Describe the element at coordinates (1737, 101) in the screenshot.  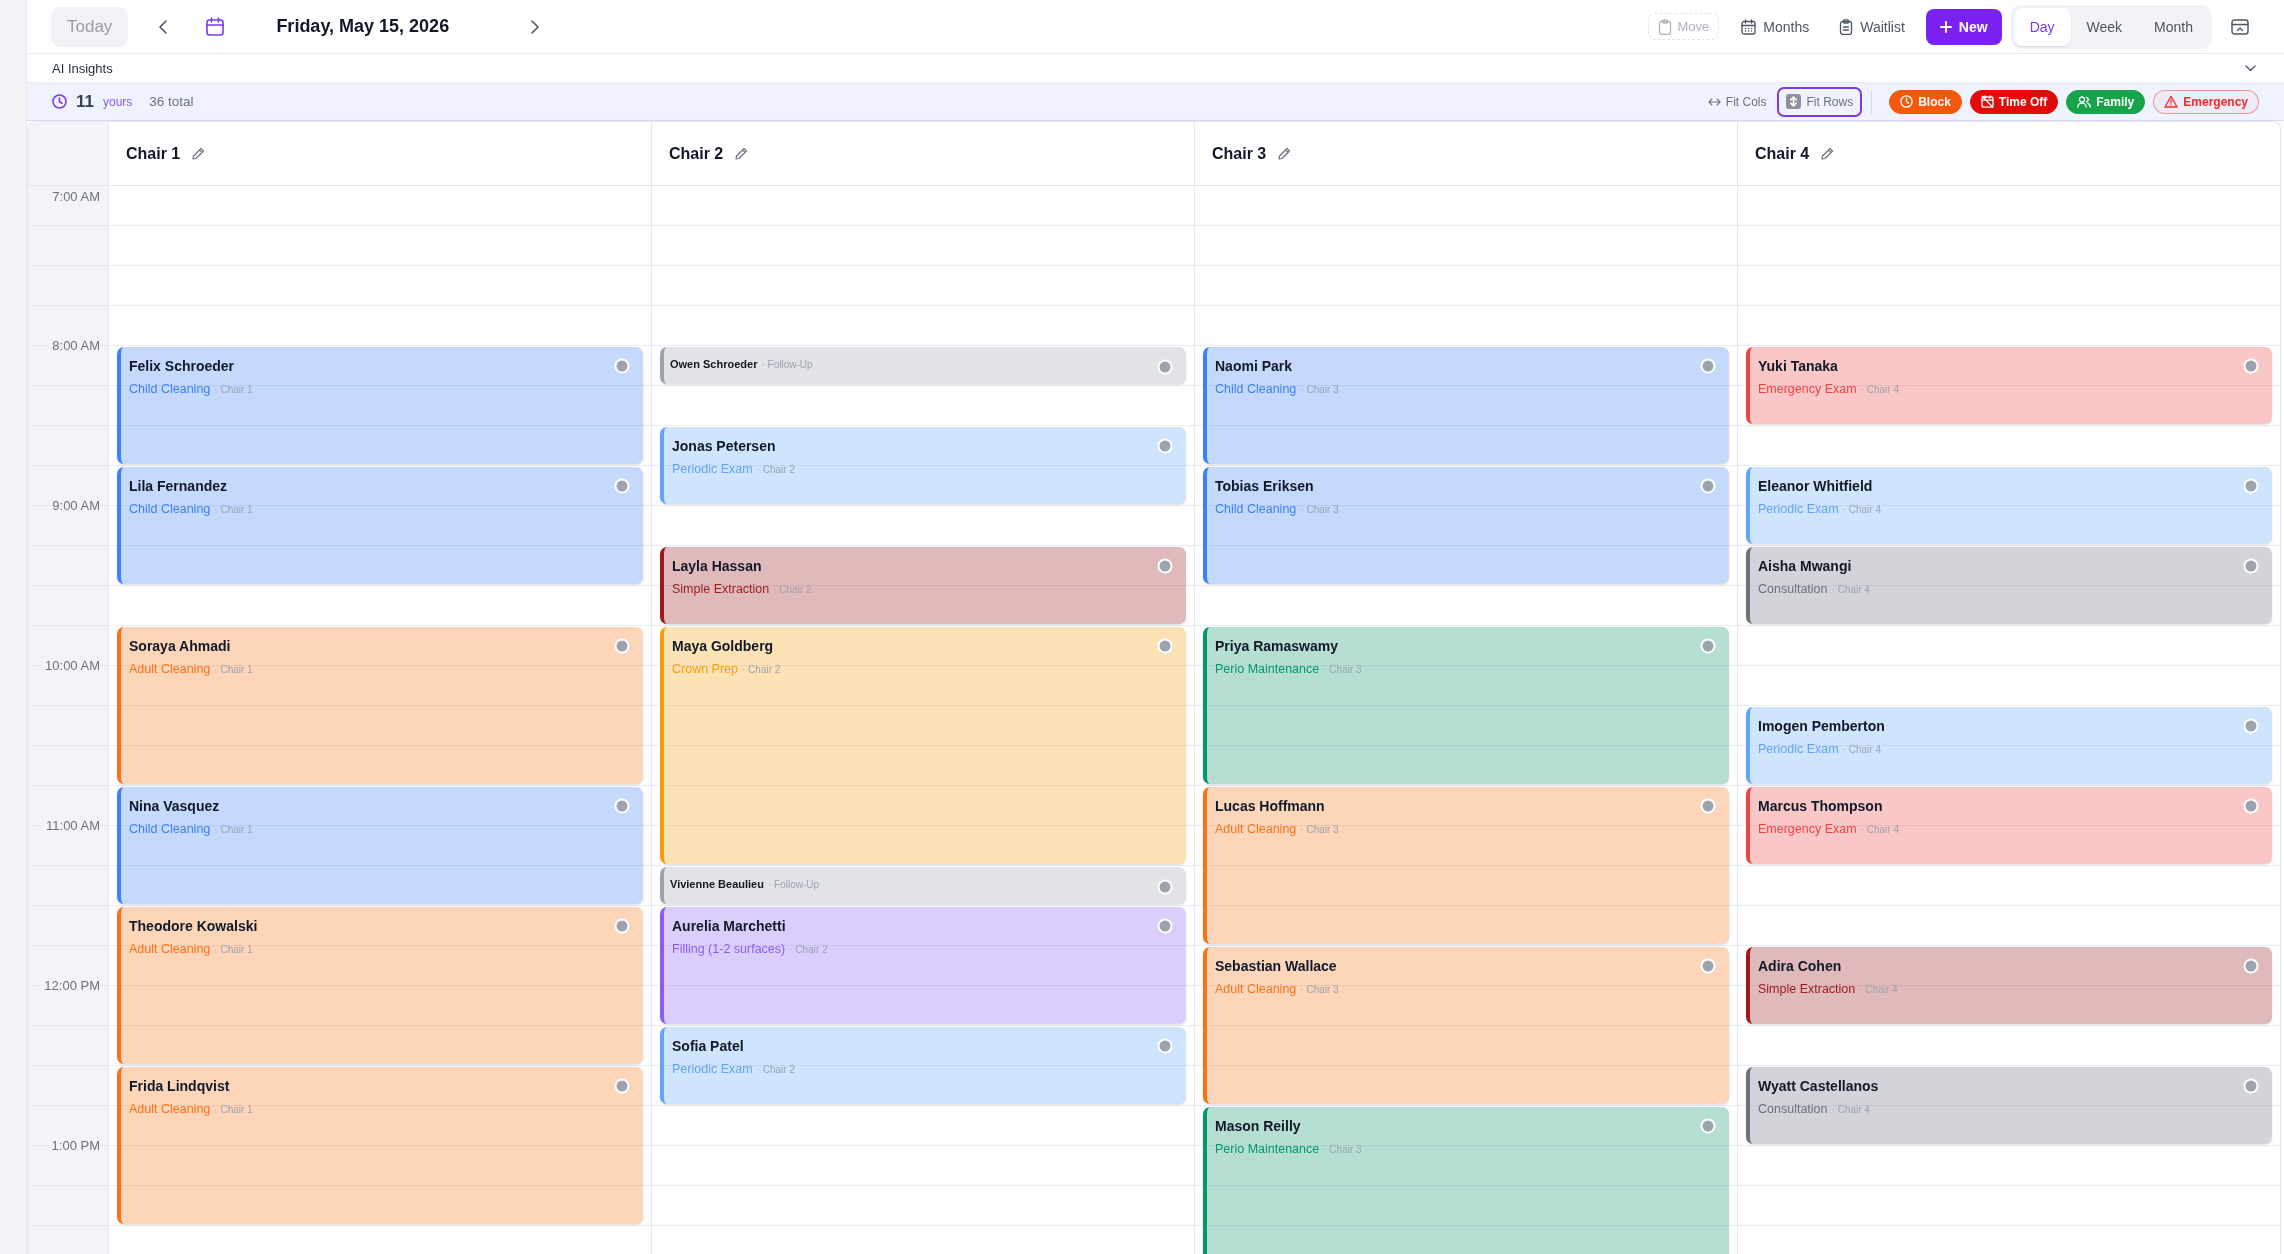
I see `fit-toggle: Fit Cols` at that location.